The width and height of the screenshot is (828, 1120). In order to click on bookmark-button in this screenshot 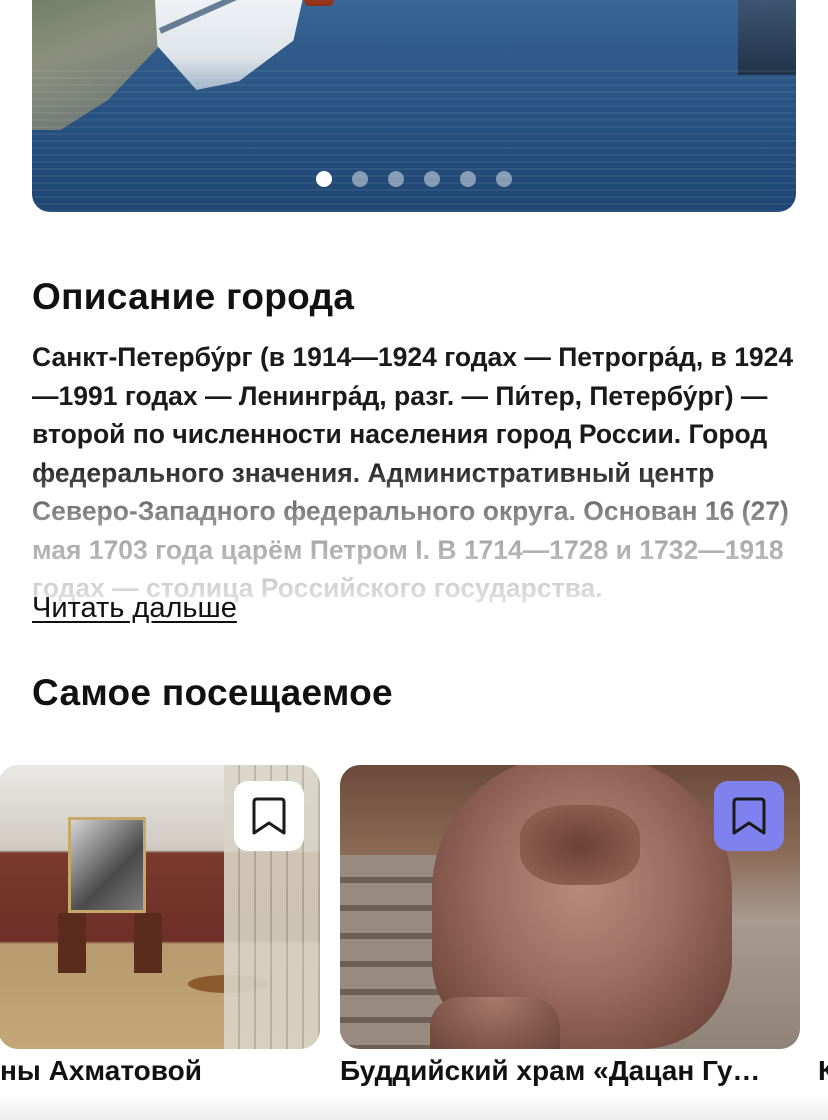, I will do `click(269, 816)`.